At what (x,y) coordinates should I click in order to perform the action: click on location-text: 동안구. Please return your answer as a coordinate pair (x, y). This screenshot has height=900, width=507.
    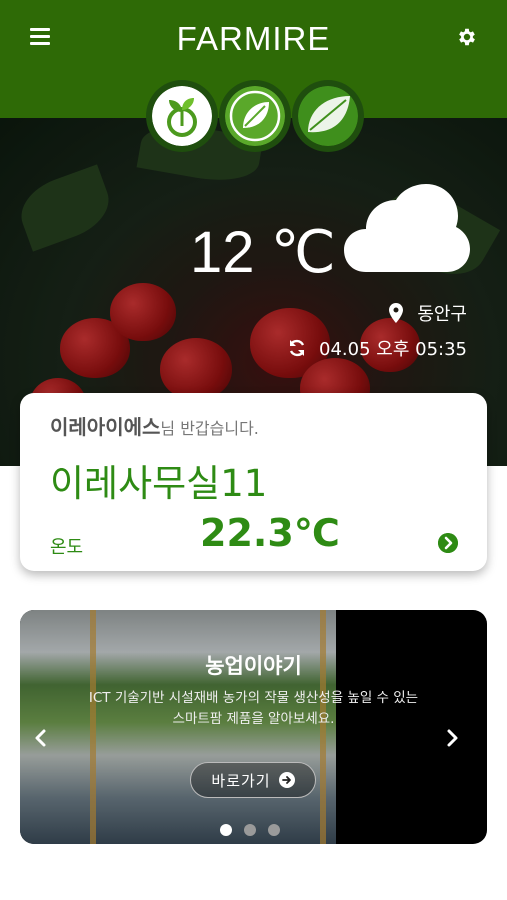
    Looking at the image, I should click on (442, 314).